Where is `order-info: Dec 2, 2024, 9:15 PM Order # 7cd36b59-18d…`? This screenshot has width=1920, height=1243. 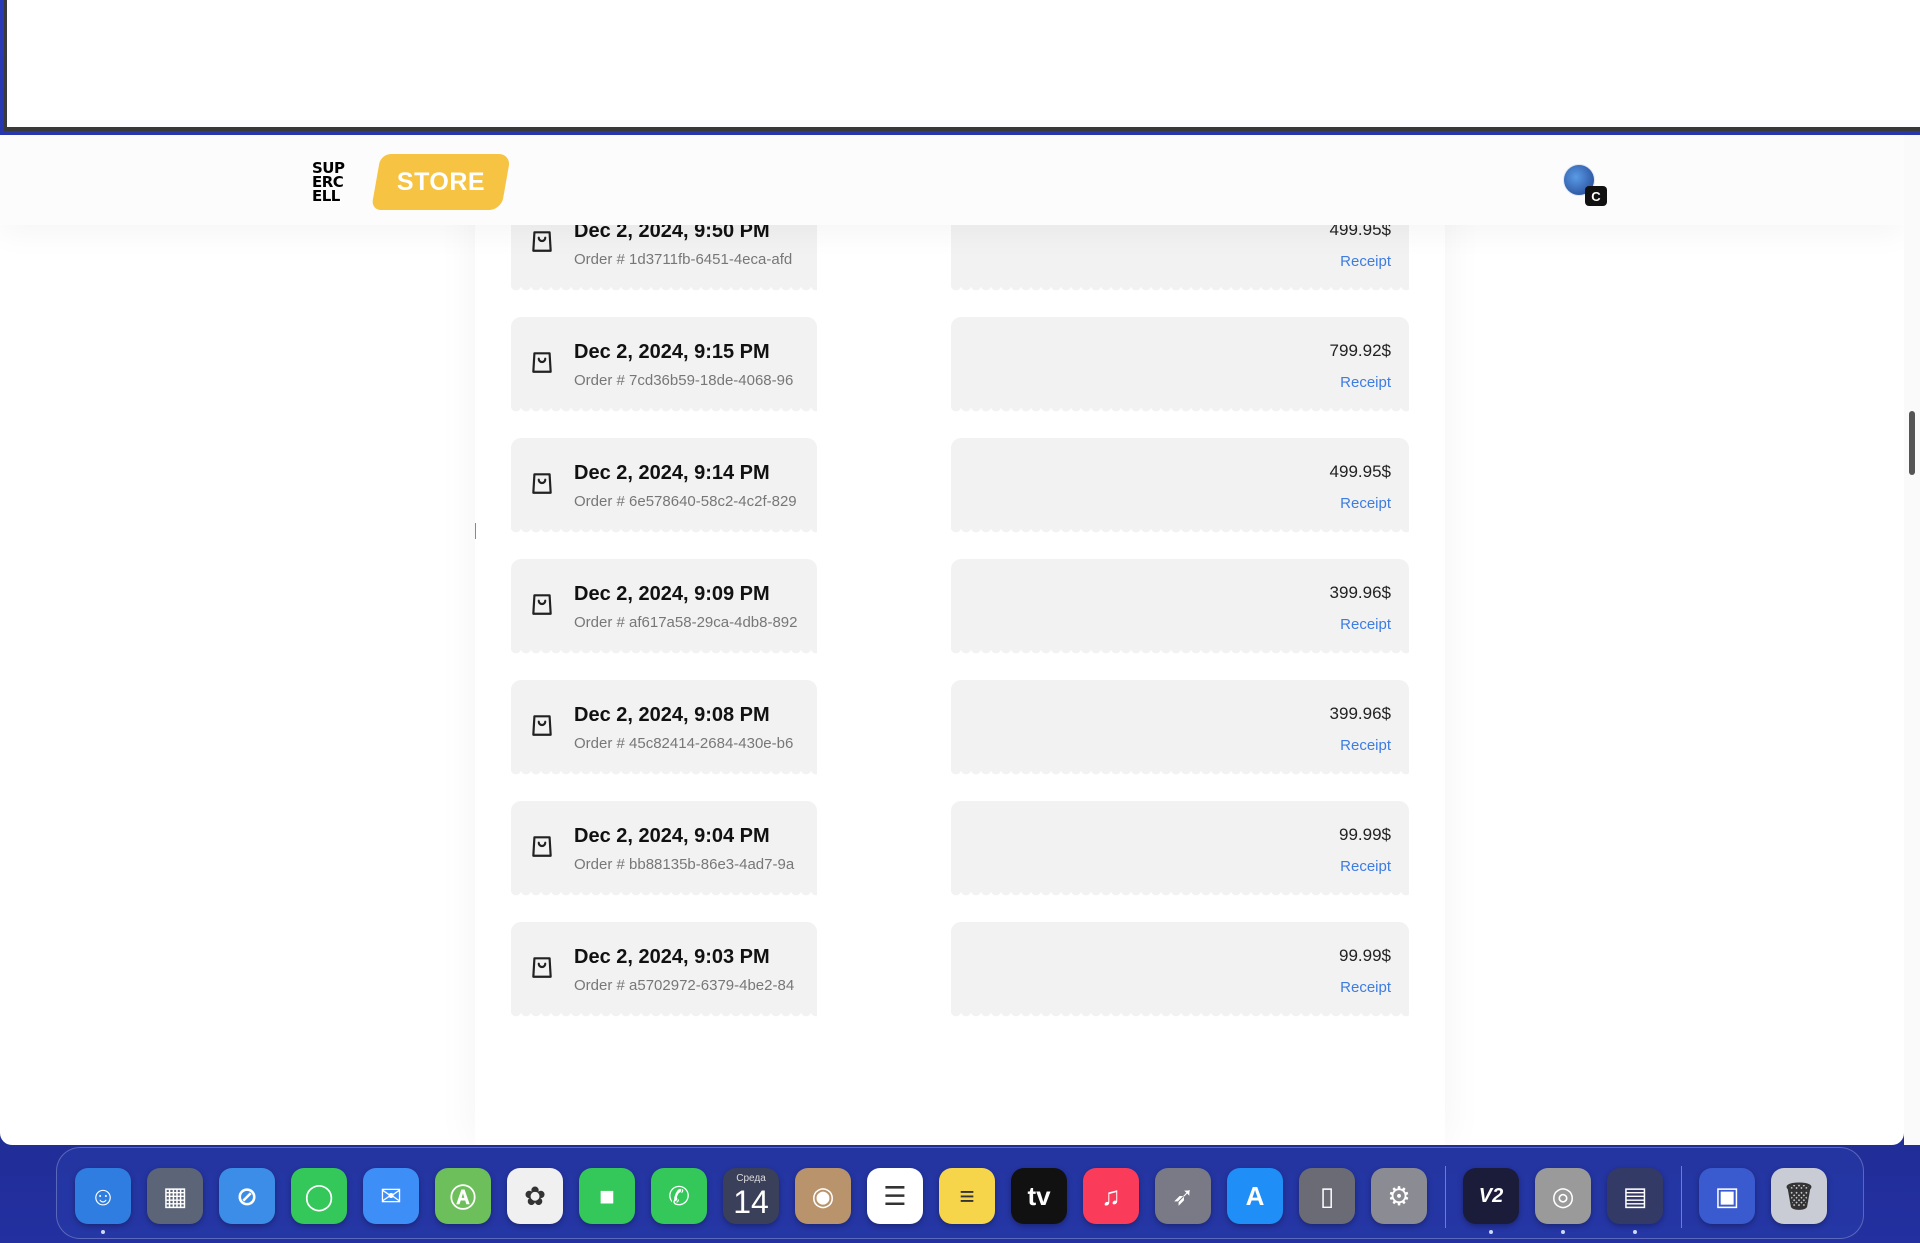 order-info: Dec 2, 2024, 9:15 PM Order # 7cd36b59-18d… is located at coordinates (664, 366).